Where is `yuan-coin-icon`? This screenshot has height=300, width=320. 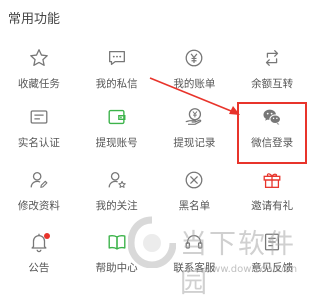
yuan-coin-icon is located at coordinates (194, 58).